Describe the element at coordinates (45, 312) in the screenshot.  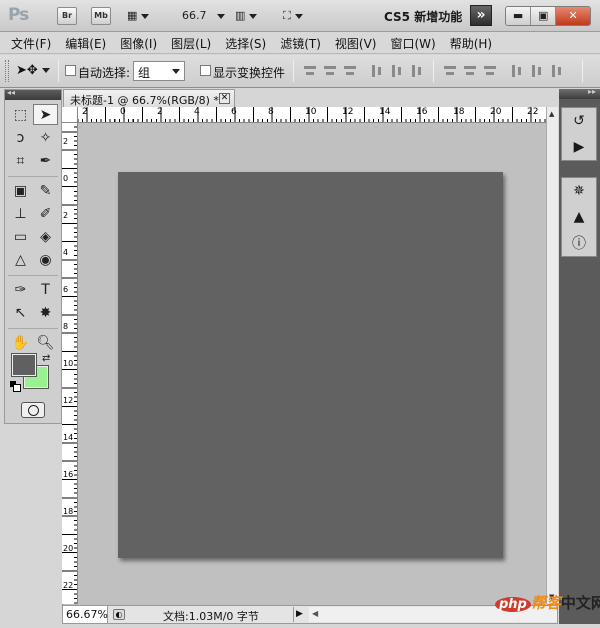
I see `custom-shape-tool-icon: ✸` at that location.